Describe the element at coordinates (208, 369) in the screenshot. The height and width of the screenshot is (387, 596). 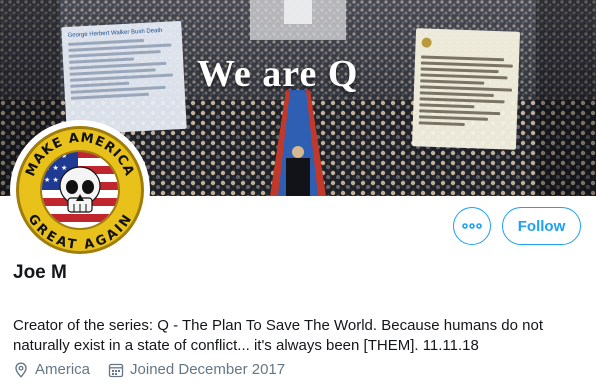
I see `profile-joined-text: Joined December 2017` at that location.